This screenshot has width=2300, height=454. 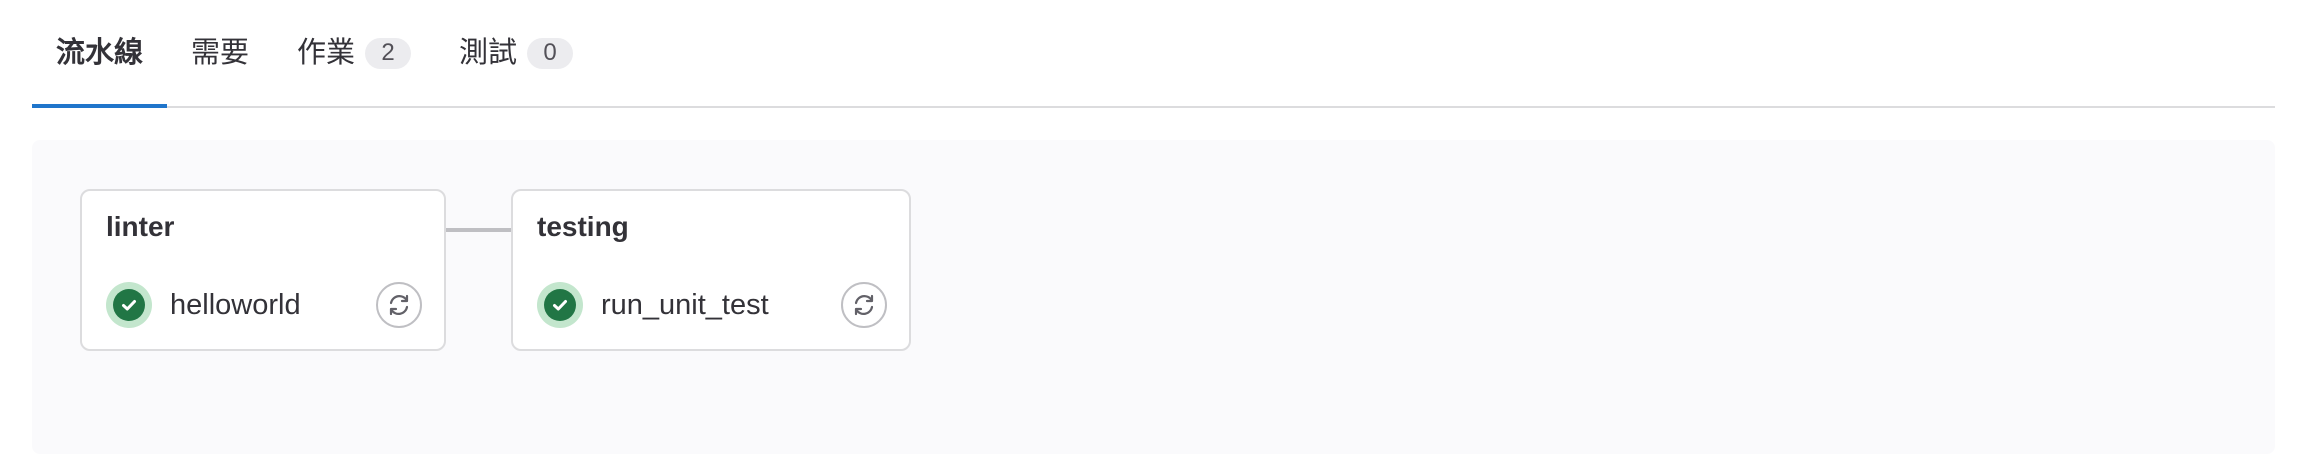 I want to click on tab-needs: 需要, so click(x=220, y=53).